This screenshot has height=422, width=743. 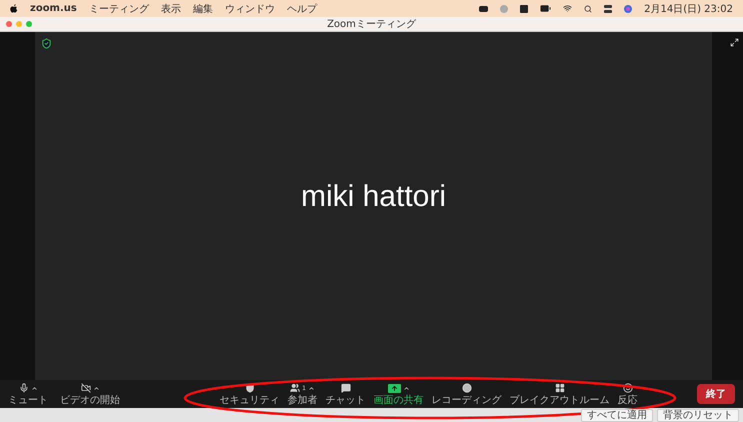 What do you see at coordinates (560, 394) in the screenshot?
I see `toolbar-button: ブレイクアウトルーム` at bounding box center [560, 394].